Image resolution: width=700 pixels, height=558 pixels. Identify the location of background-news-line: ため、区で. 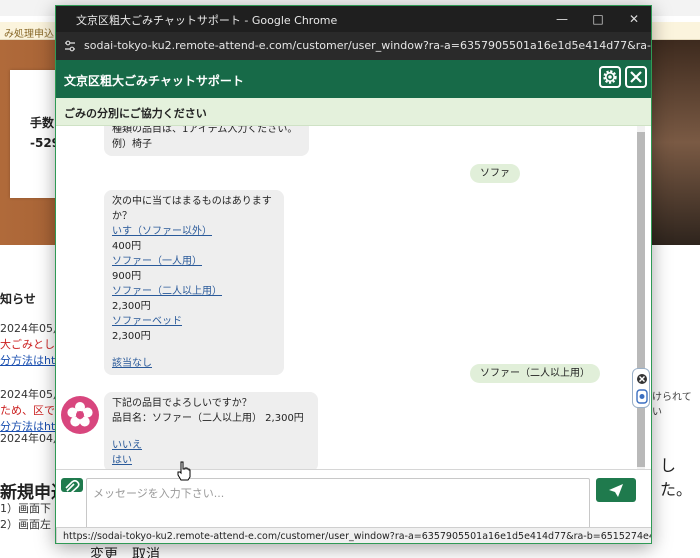
(27, 410).